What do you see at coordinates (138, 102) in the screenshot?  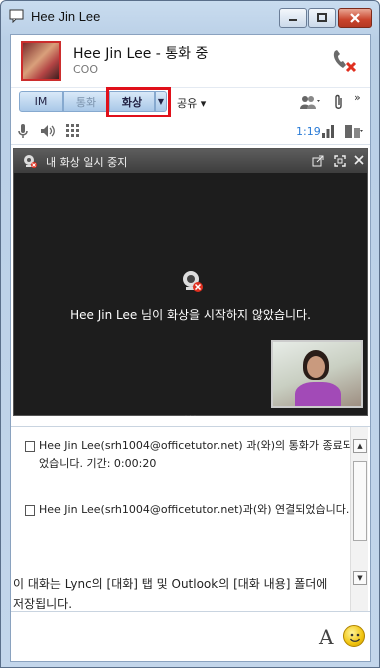 I see `video-button-highlight` at bounding box center [138, 102].